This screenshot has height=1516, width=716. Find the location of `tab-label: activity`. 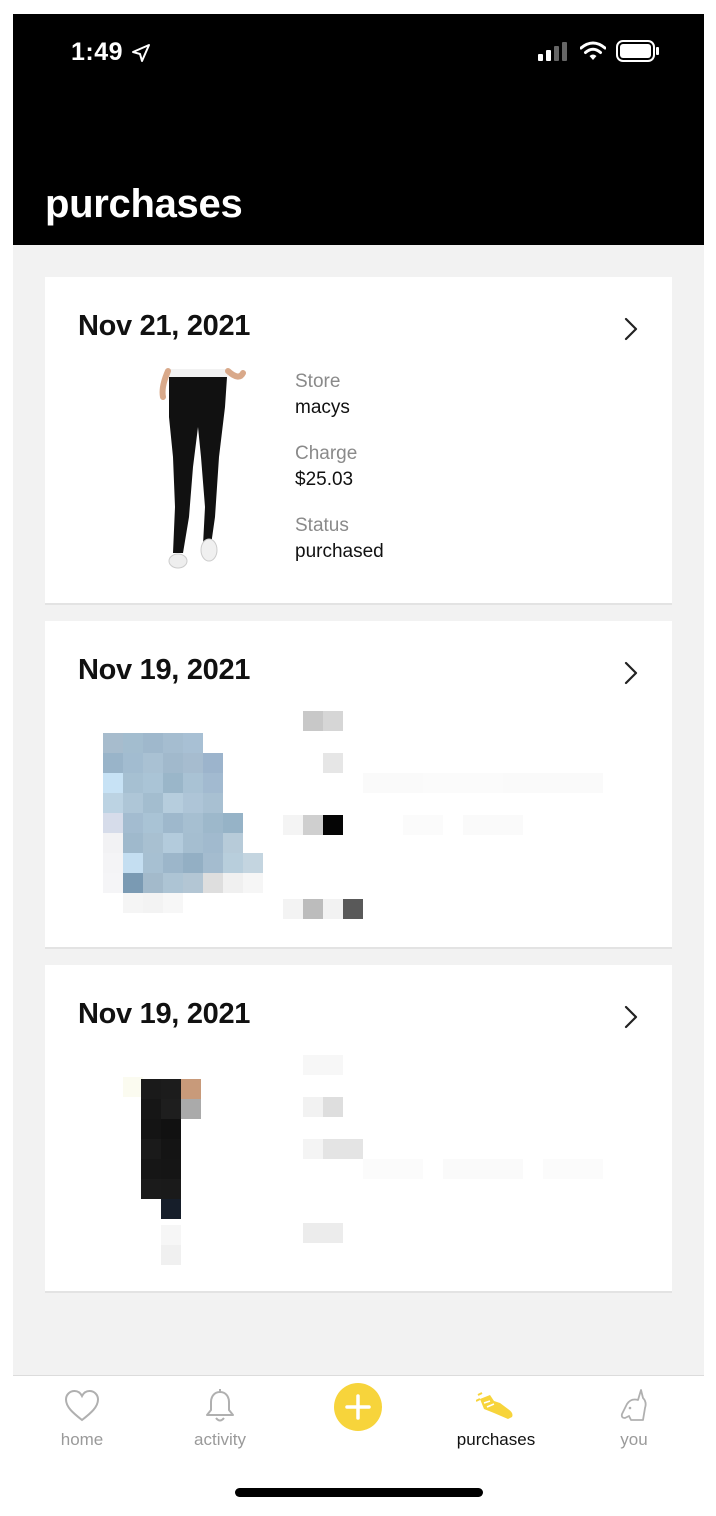

tab-label: activity is located at coordinates (220, 1439).